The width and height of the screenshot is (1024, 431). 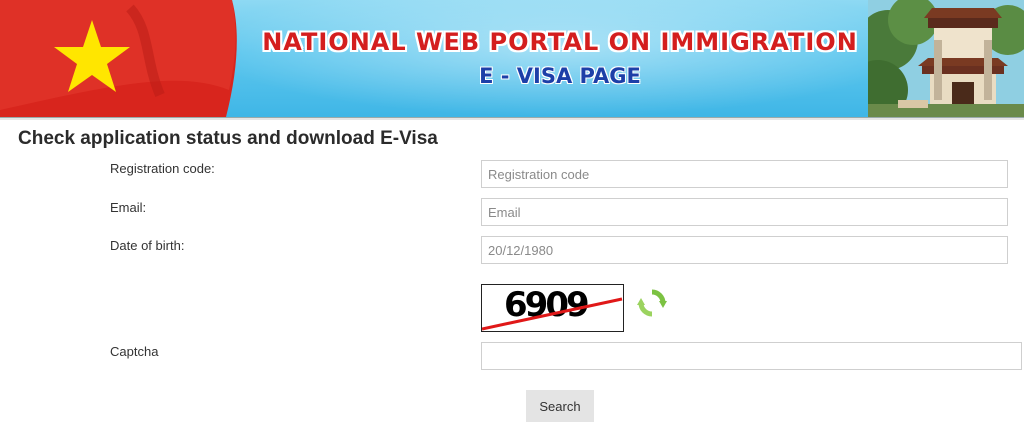 I want to click on registration-code-input, so click(x=744, y=174).